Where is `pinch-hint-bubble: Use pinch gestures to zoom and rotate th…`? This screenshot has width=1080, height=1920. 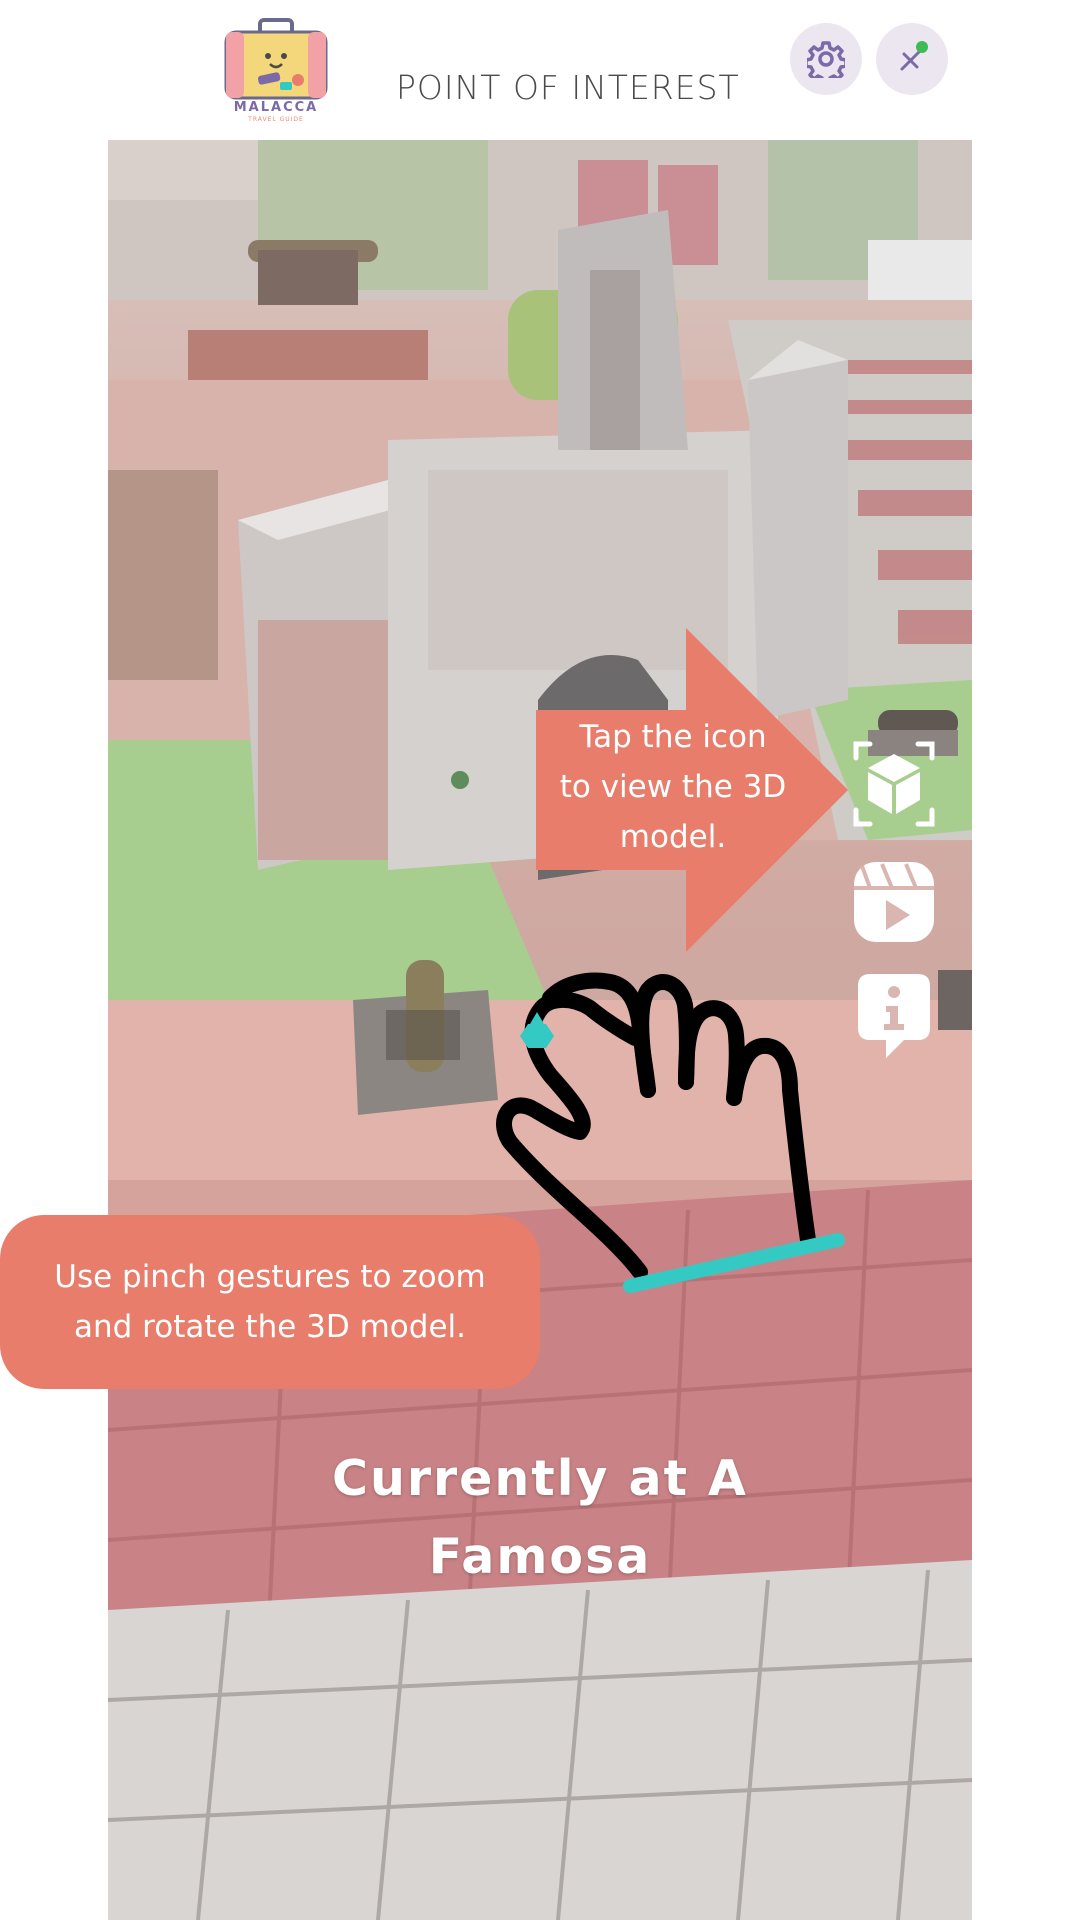
pinch-hint-bubble: Use pinch gestures to zoom and rotate th… is located at coordinates (270, 1302).